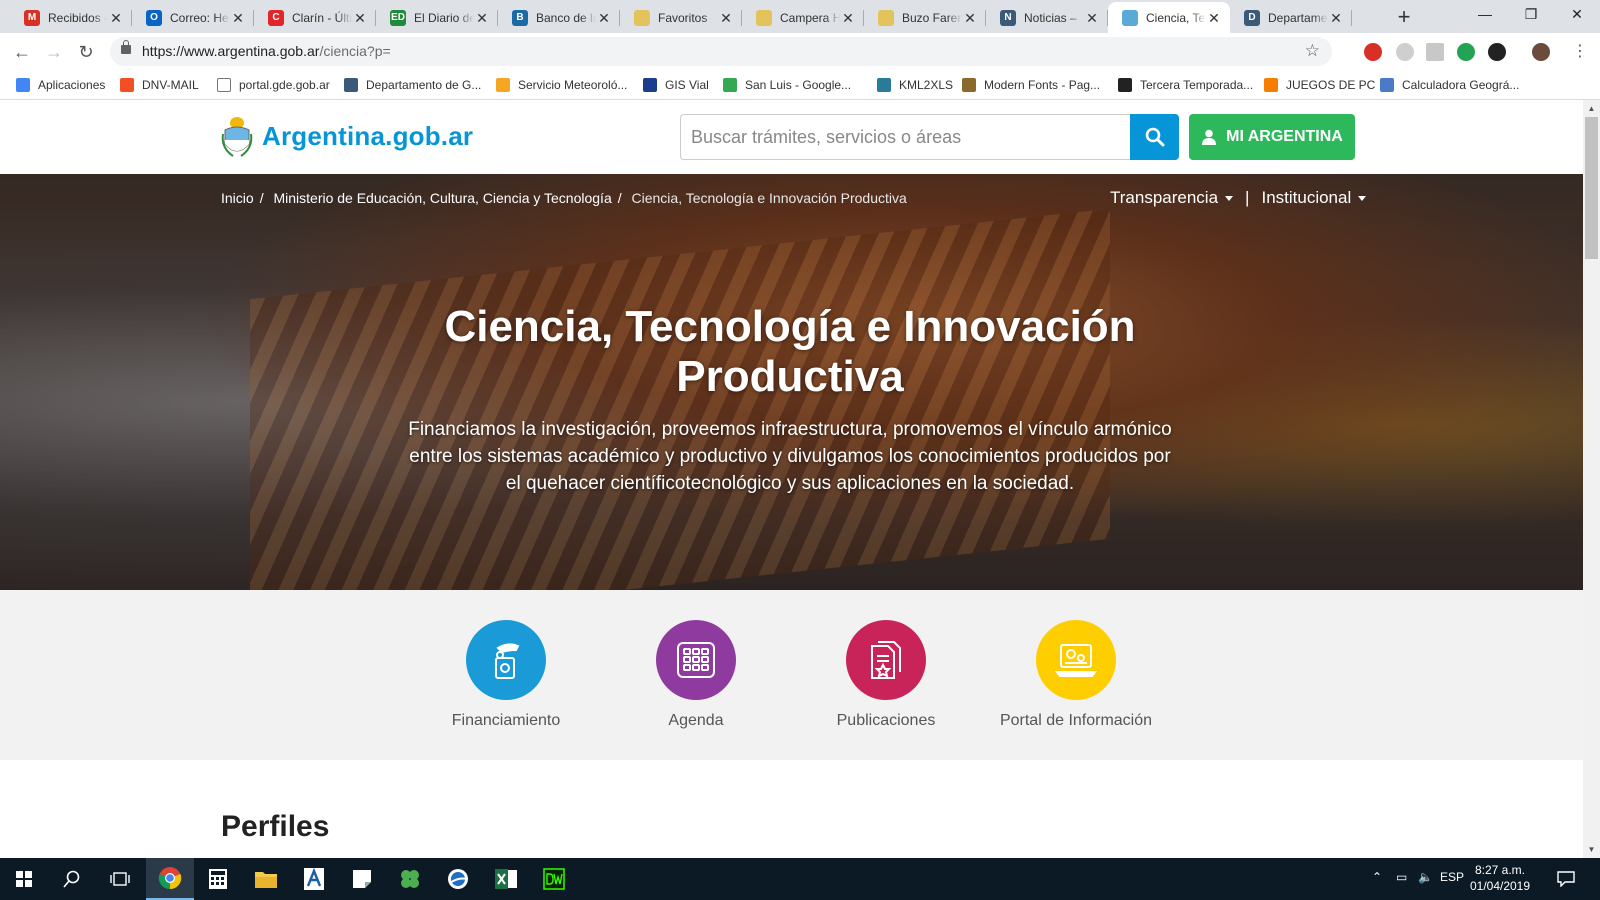 The image size is (1600, 900). What do you see at coordinates (1373, 52) in the screenshot?
I see `extension-adblock-icon` at bounding box center [1373, 52].